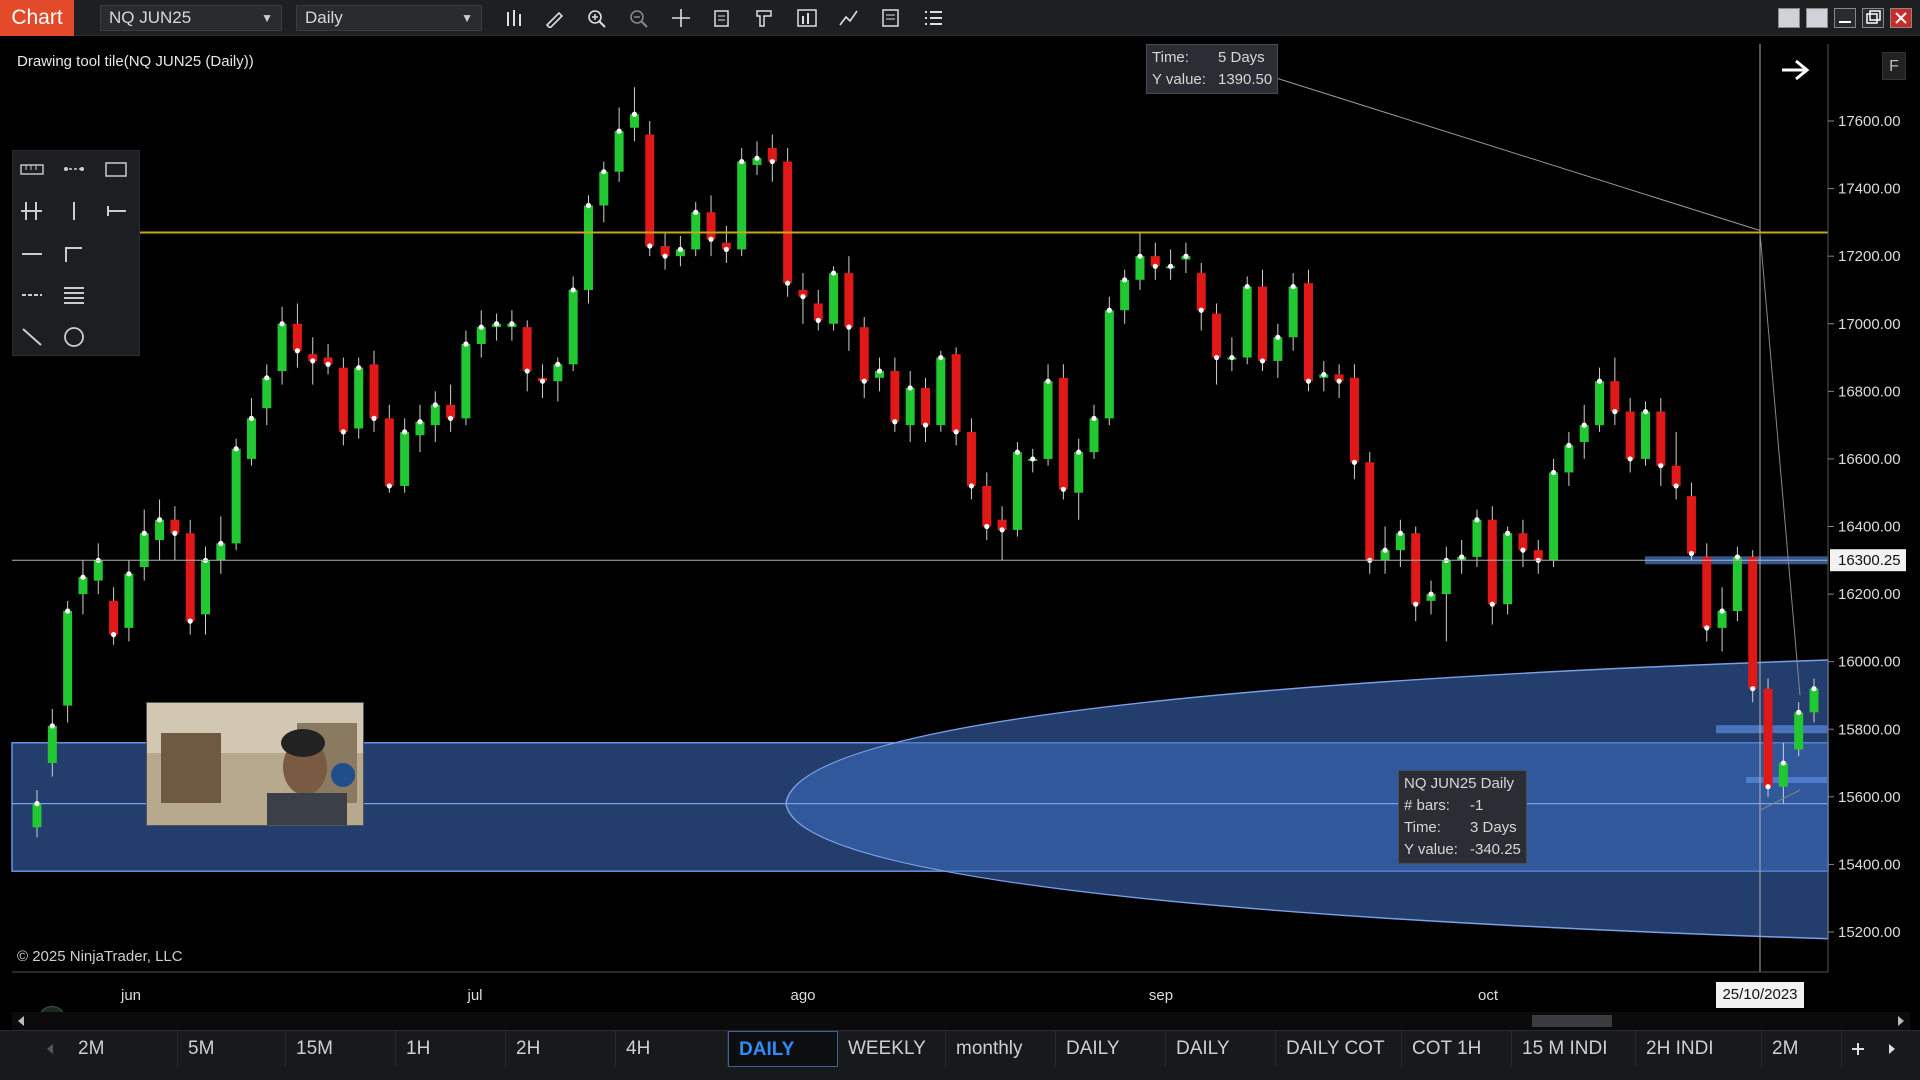 This screenshot has height=1080, width=1920. I want to click on tooltip-y-label: Y value:, so click(1179, 79).